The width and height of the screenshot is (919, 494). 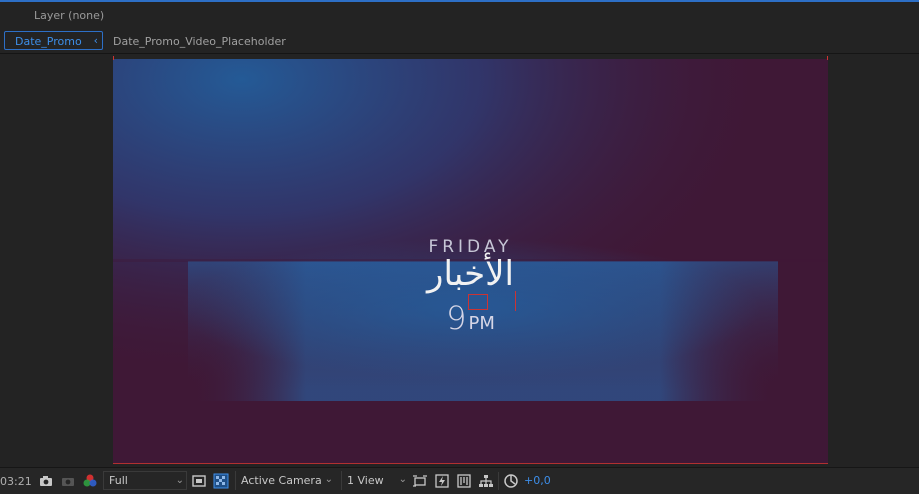 I want to click on resolution-dropdown: Full ⌄, so click(x=145, y=480).